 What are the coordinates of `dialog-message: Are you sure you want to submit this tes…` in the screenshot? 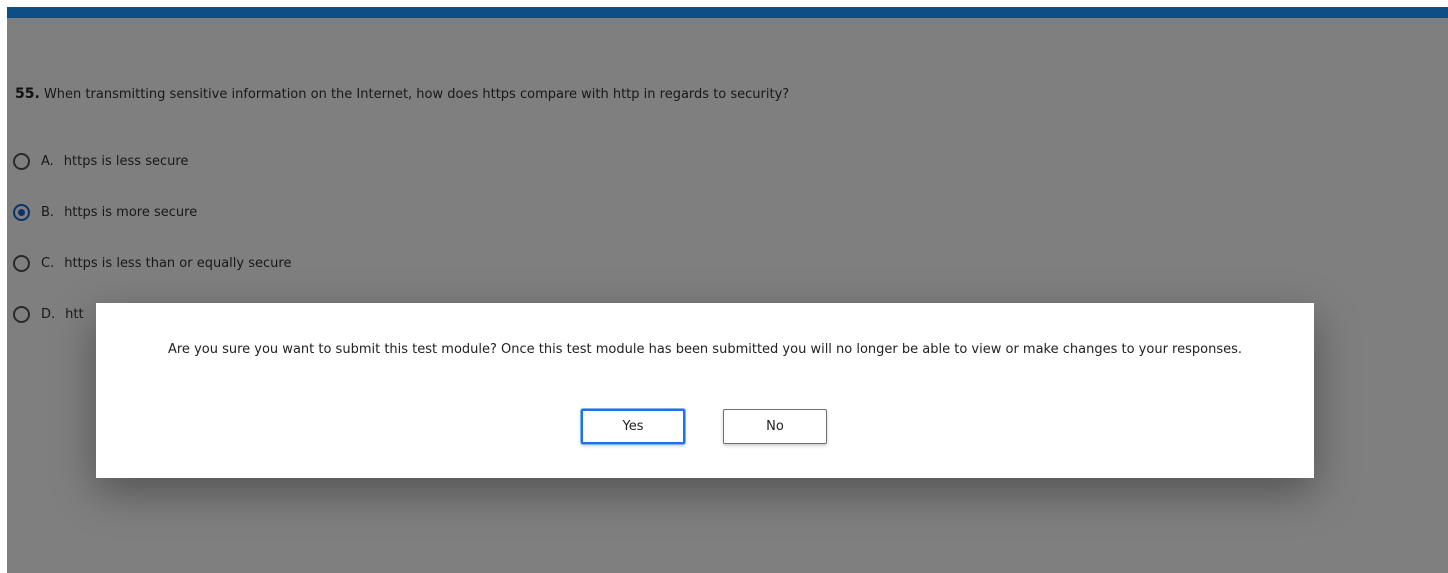 It's located at (704, 349).